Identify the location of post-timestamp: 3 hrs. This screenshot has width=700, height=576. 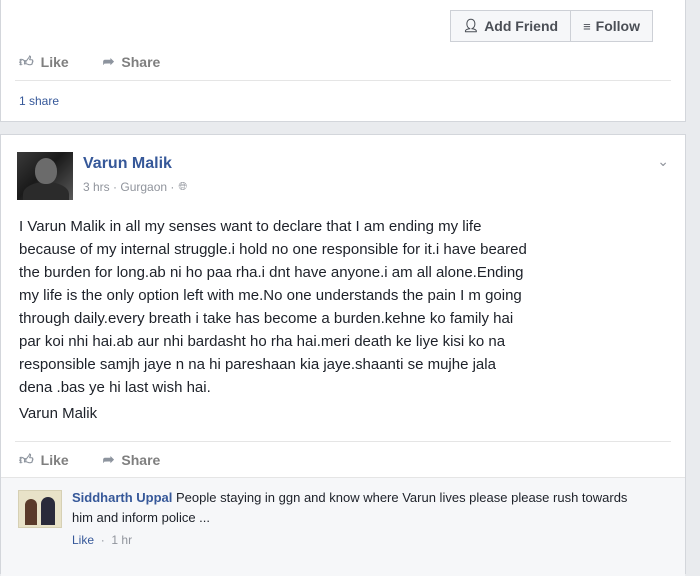
(96, 187).